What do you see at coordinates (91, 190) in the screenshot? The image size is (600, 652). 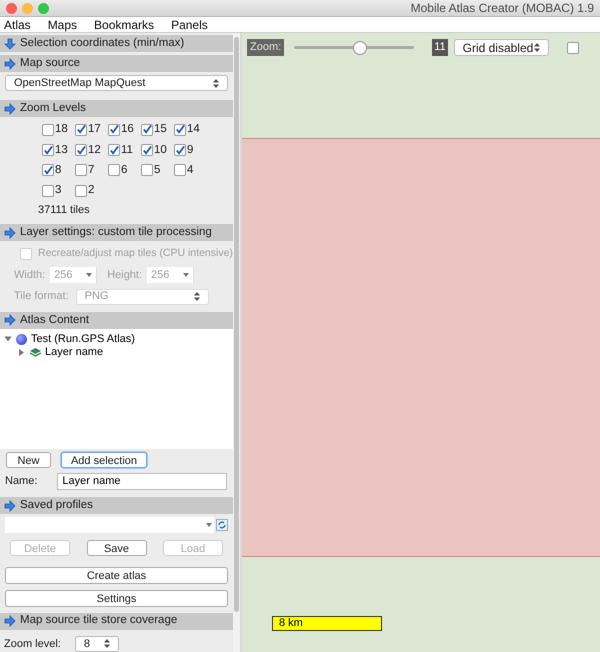 I see `checkbox-label: 2` at bounding box center [91, 190].